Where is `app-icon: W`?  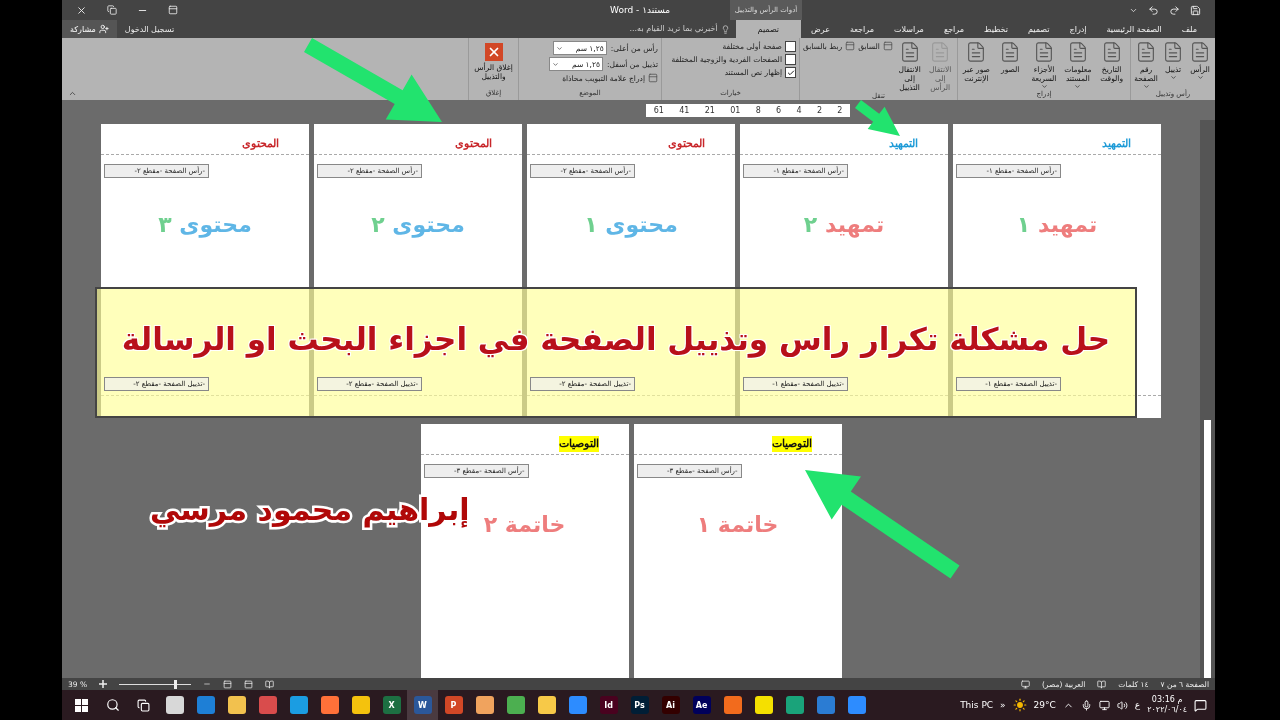
app-icon: W is located at coordinates (422, 705).